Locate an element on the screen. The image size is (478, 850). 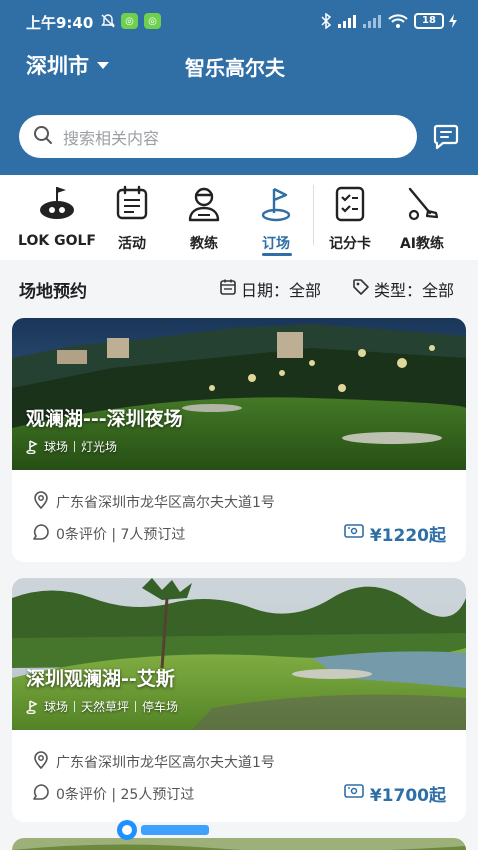
golf-club-icon is located at coordinates (422, 204).